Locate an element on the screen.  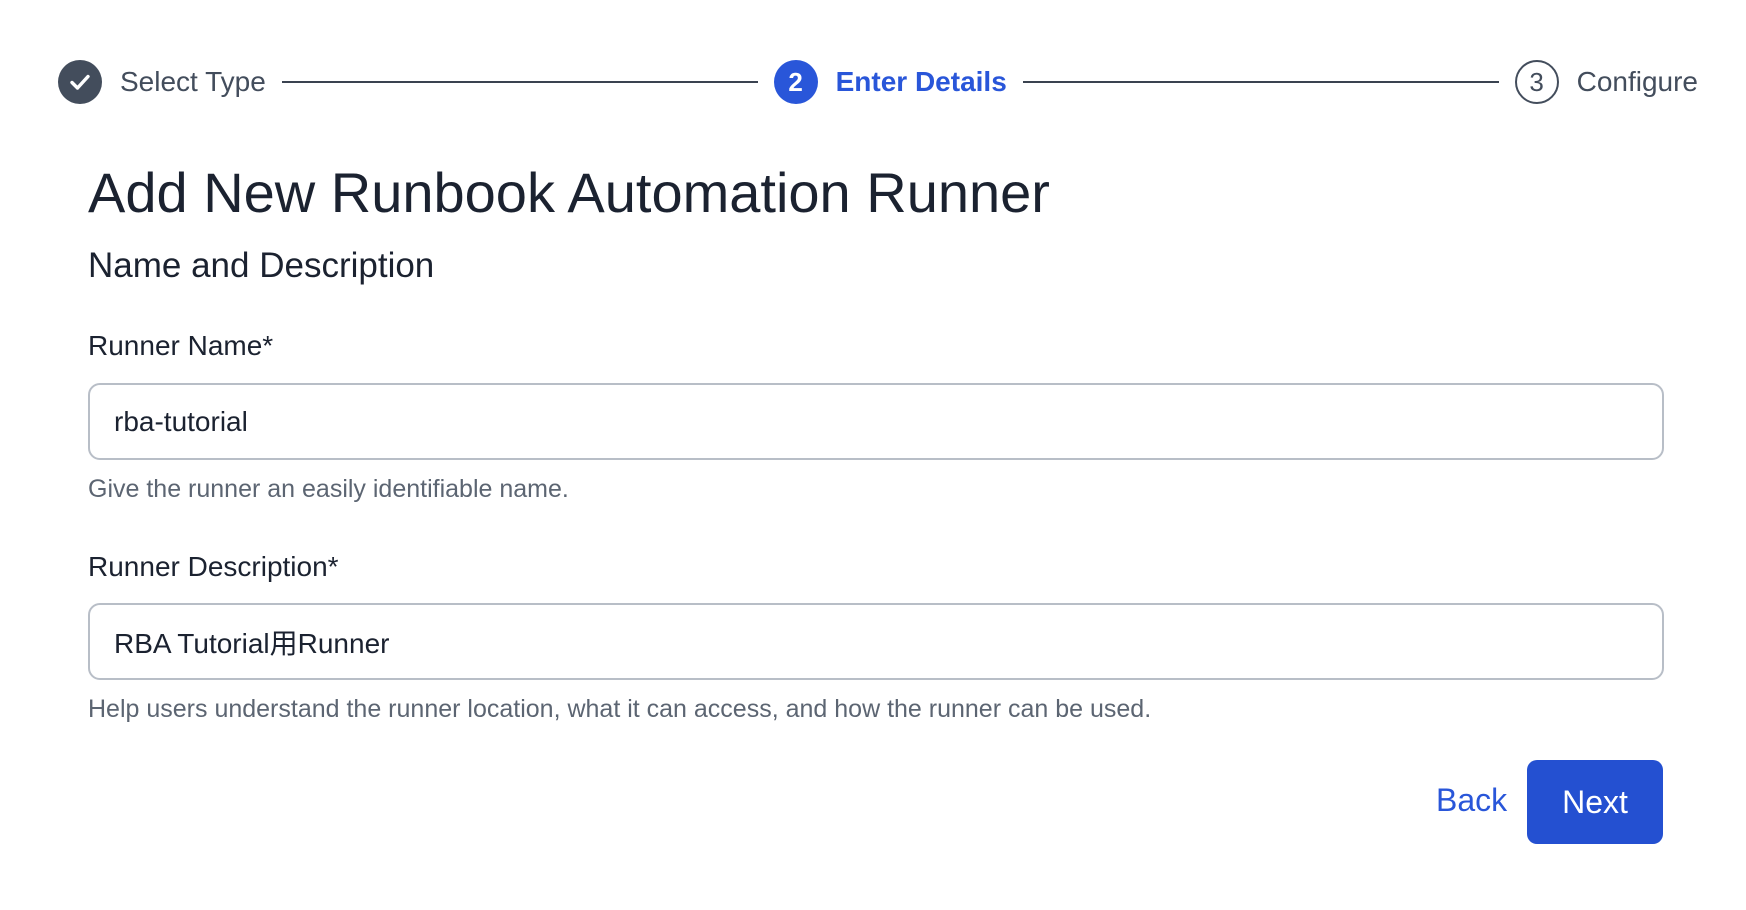
section-title: Name and Description is located at coordinates (261, 265).